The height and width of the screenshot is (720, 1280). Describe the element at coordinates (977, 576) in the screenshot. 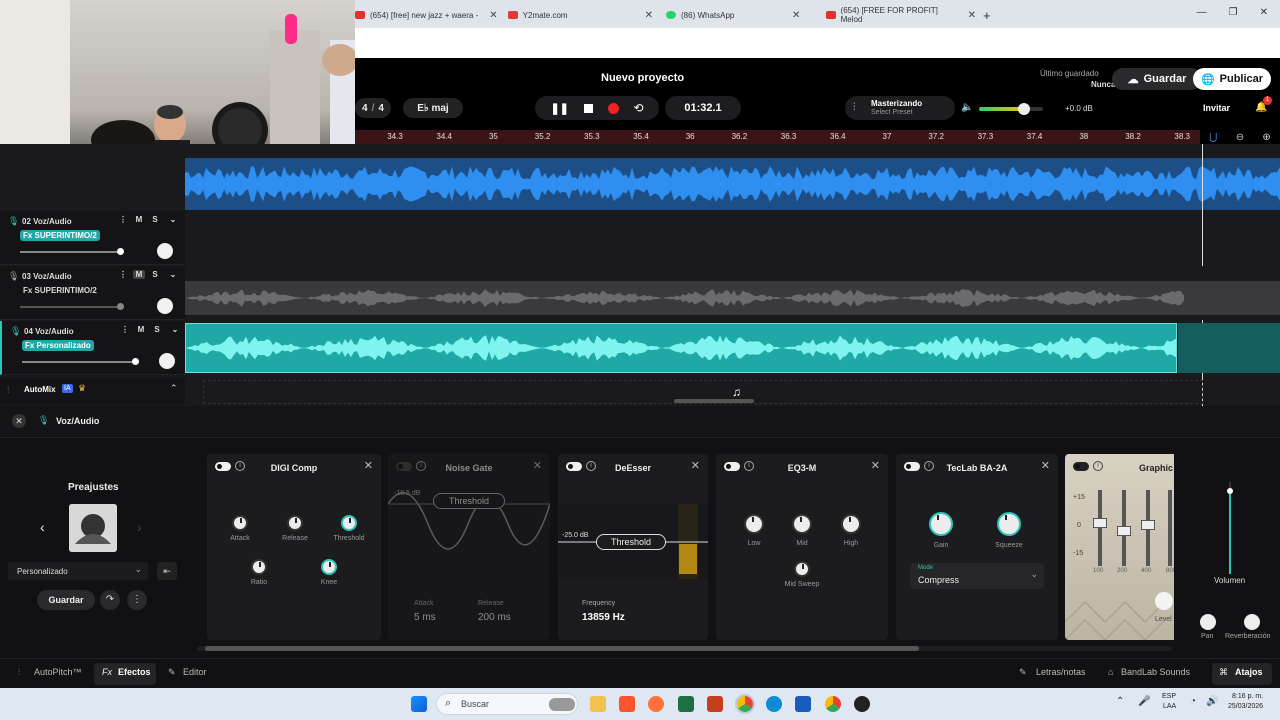

I see `mode-select: Mode Compress ⌄` at that location.